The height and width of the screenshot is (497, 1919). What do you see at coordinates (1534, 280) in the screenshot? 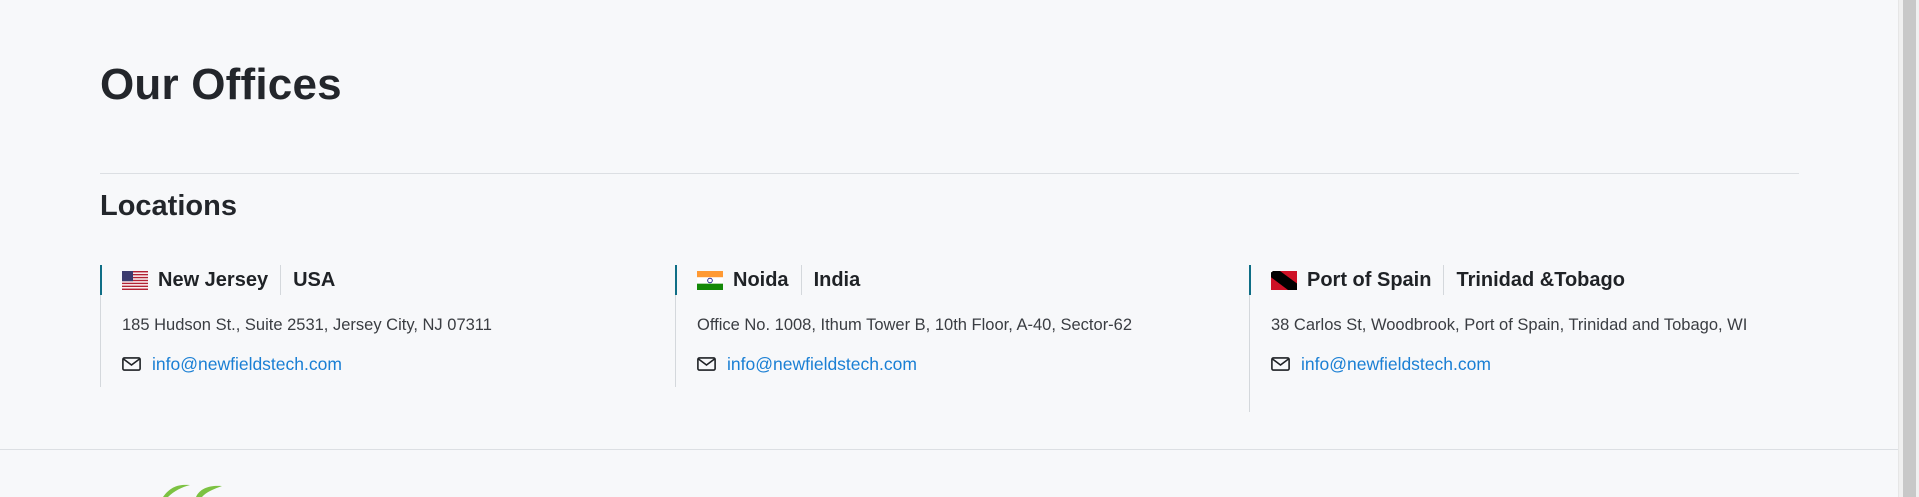
I see `office-country: Trinidad &Tobago` at bounding box center [1534, 280].